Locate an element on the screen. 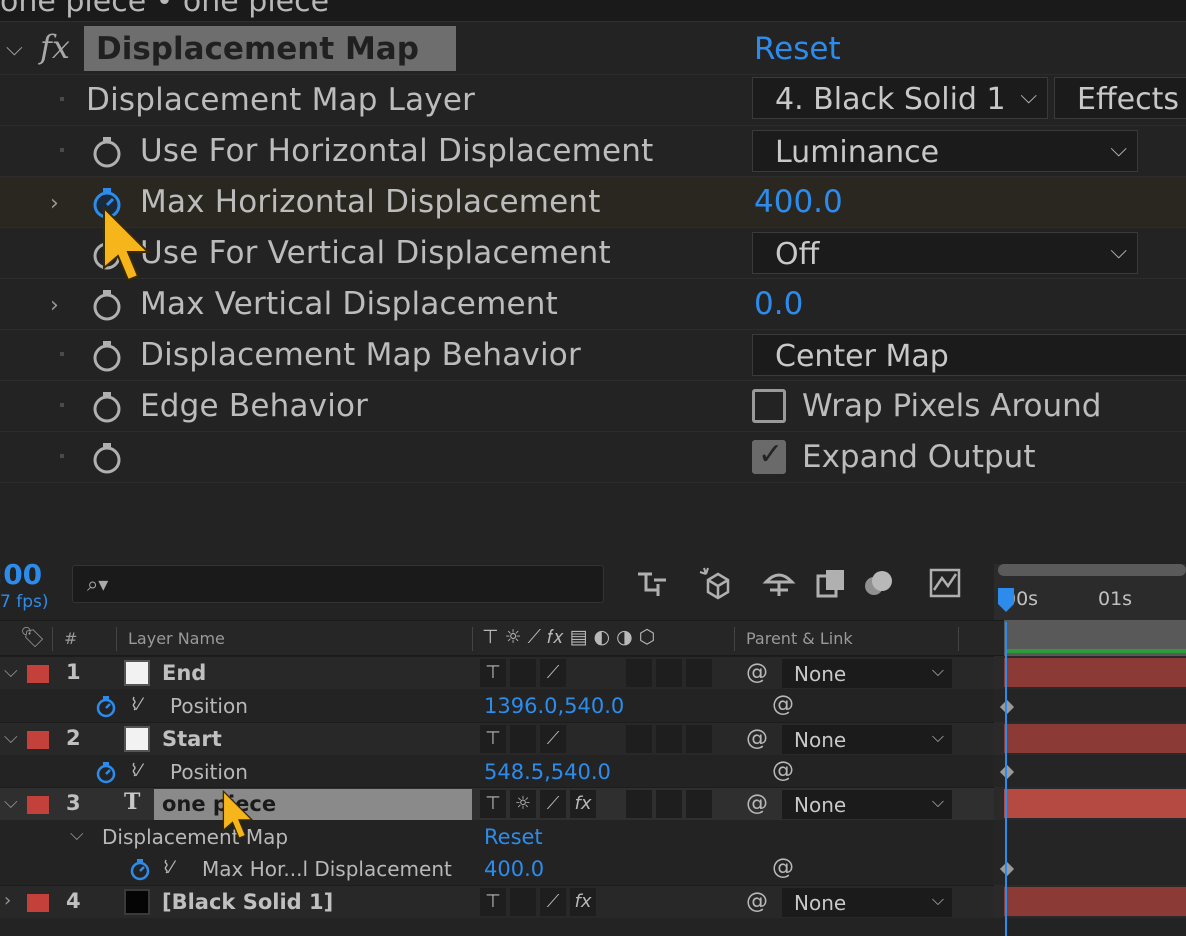  property-row: ⌇⁄ Position 1396.0,540.0 @ is located at coordinates (497, 705).